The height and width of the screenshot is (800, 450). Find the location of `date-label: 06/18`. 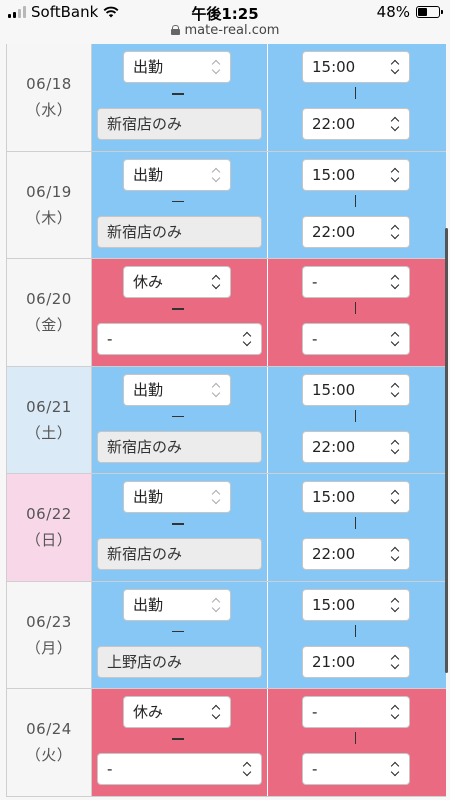

date-label: 06/18 is located at coordinates (49, 84).